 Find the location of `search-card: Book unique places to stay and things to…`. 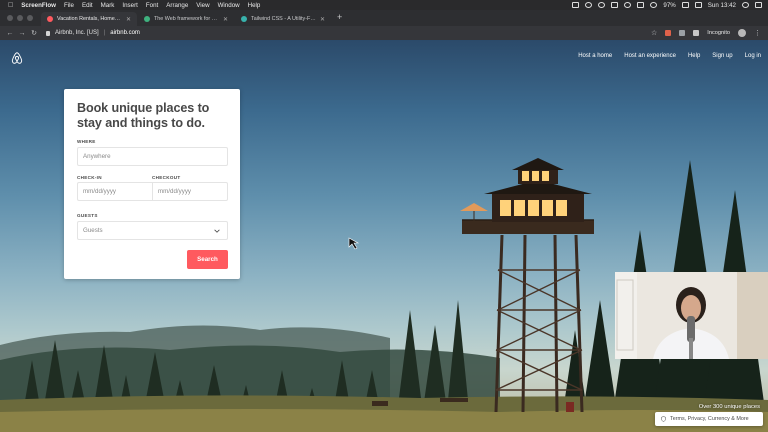

search-card: Book unique places to stay and things to… is located at coordinates (152, 184).